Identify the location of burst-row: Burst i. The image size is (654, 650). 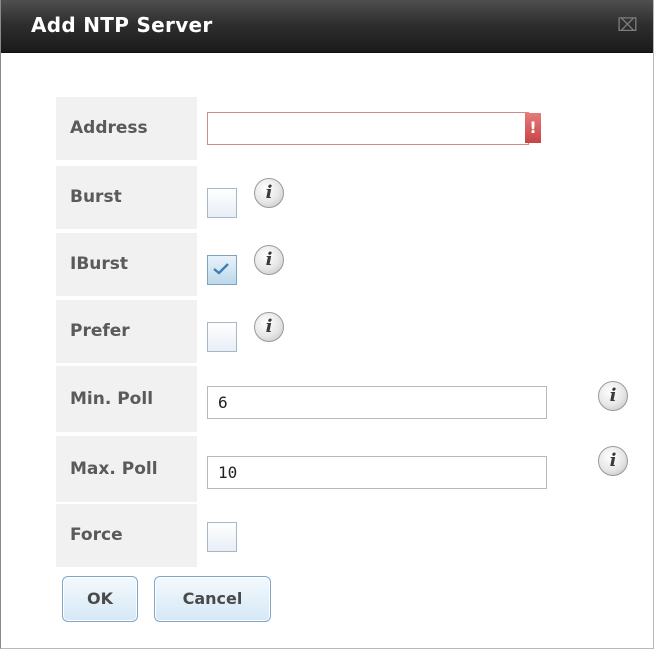
(355, 199).